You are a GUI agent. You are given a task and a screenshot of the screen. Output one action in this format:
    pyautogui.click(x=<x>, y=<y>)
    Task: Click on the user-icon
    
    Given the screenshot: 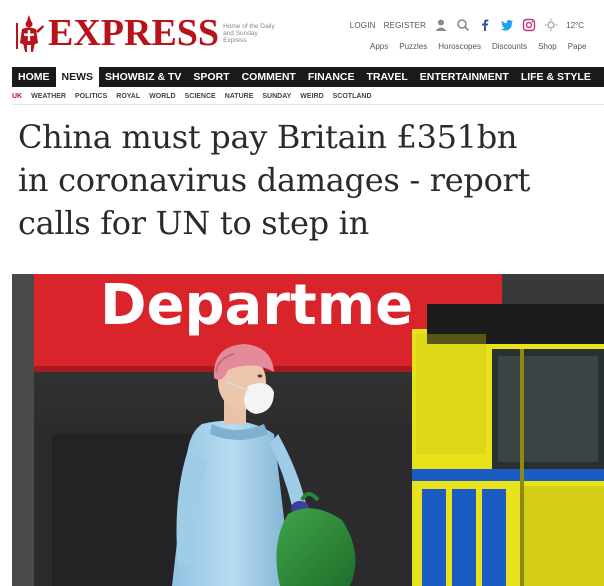 What is the action you would take?
    pyautogui.click(x=441, y=25)
    